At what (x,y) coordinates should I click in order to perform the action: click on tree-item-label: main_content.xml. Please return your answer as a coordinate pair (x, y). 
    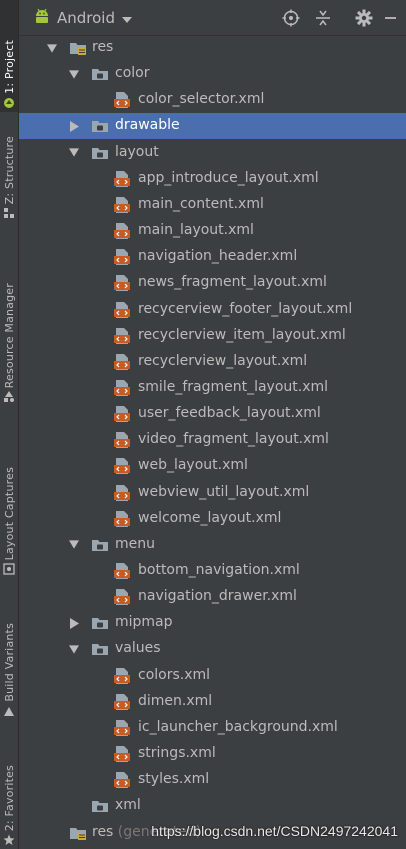
    Looking at the image, I should click on (201, 204).